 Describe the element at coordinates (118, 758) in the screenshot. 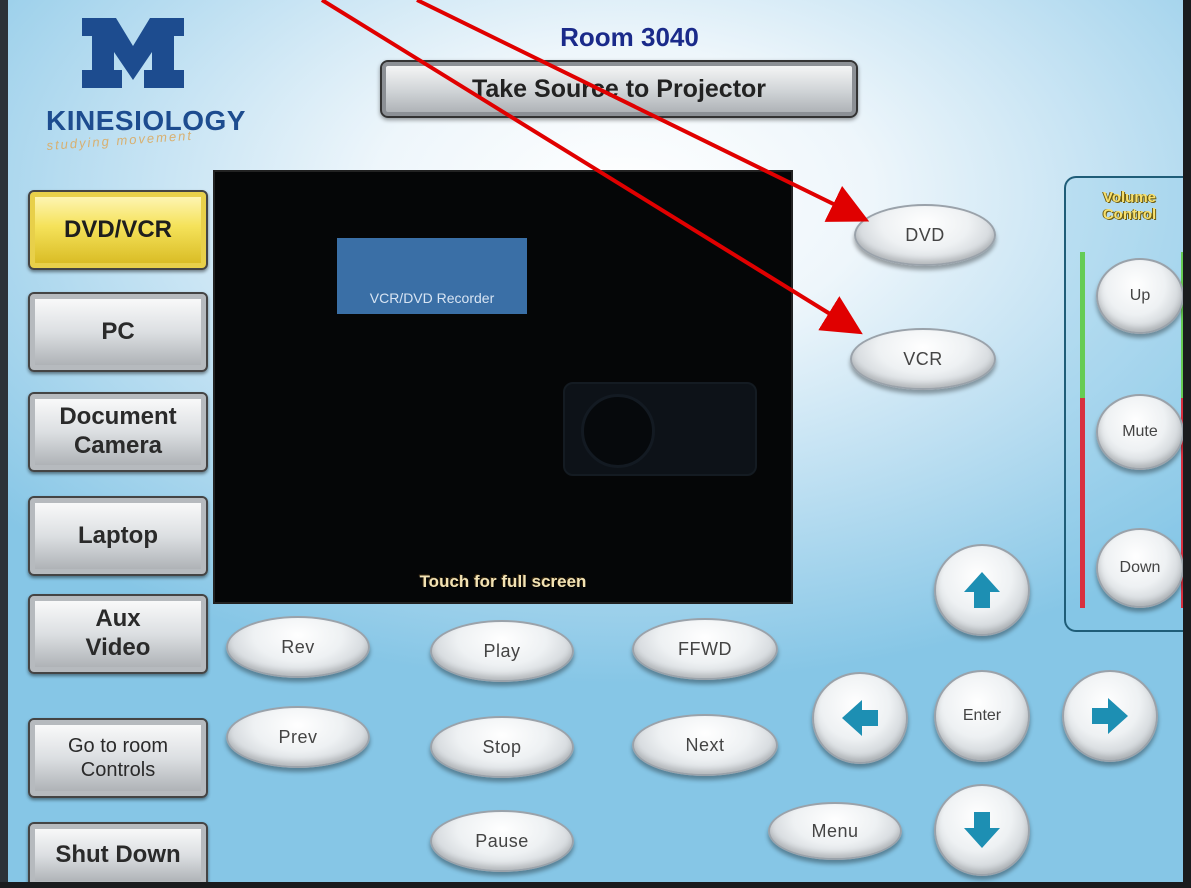

I see `go-to-room-controls-button: Go to room Controls` at that location.